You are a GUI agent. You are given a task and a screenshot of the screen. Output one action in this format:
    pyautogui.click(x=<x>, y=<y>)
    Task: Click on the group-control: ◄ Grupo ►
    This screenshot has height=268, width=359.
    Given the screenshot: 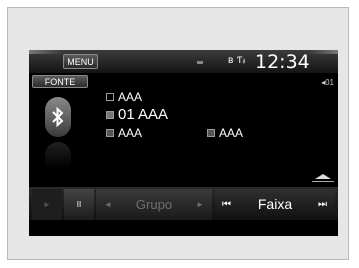 What is the action you would take?
    pyautogui.click(x=154, y=204)
    